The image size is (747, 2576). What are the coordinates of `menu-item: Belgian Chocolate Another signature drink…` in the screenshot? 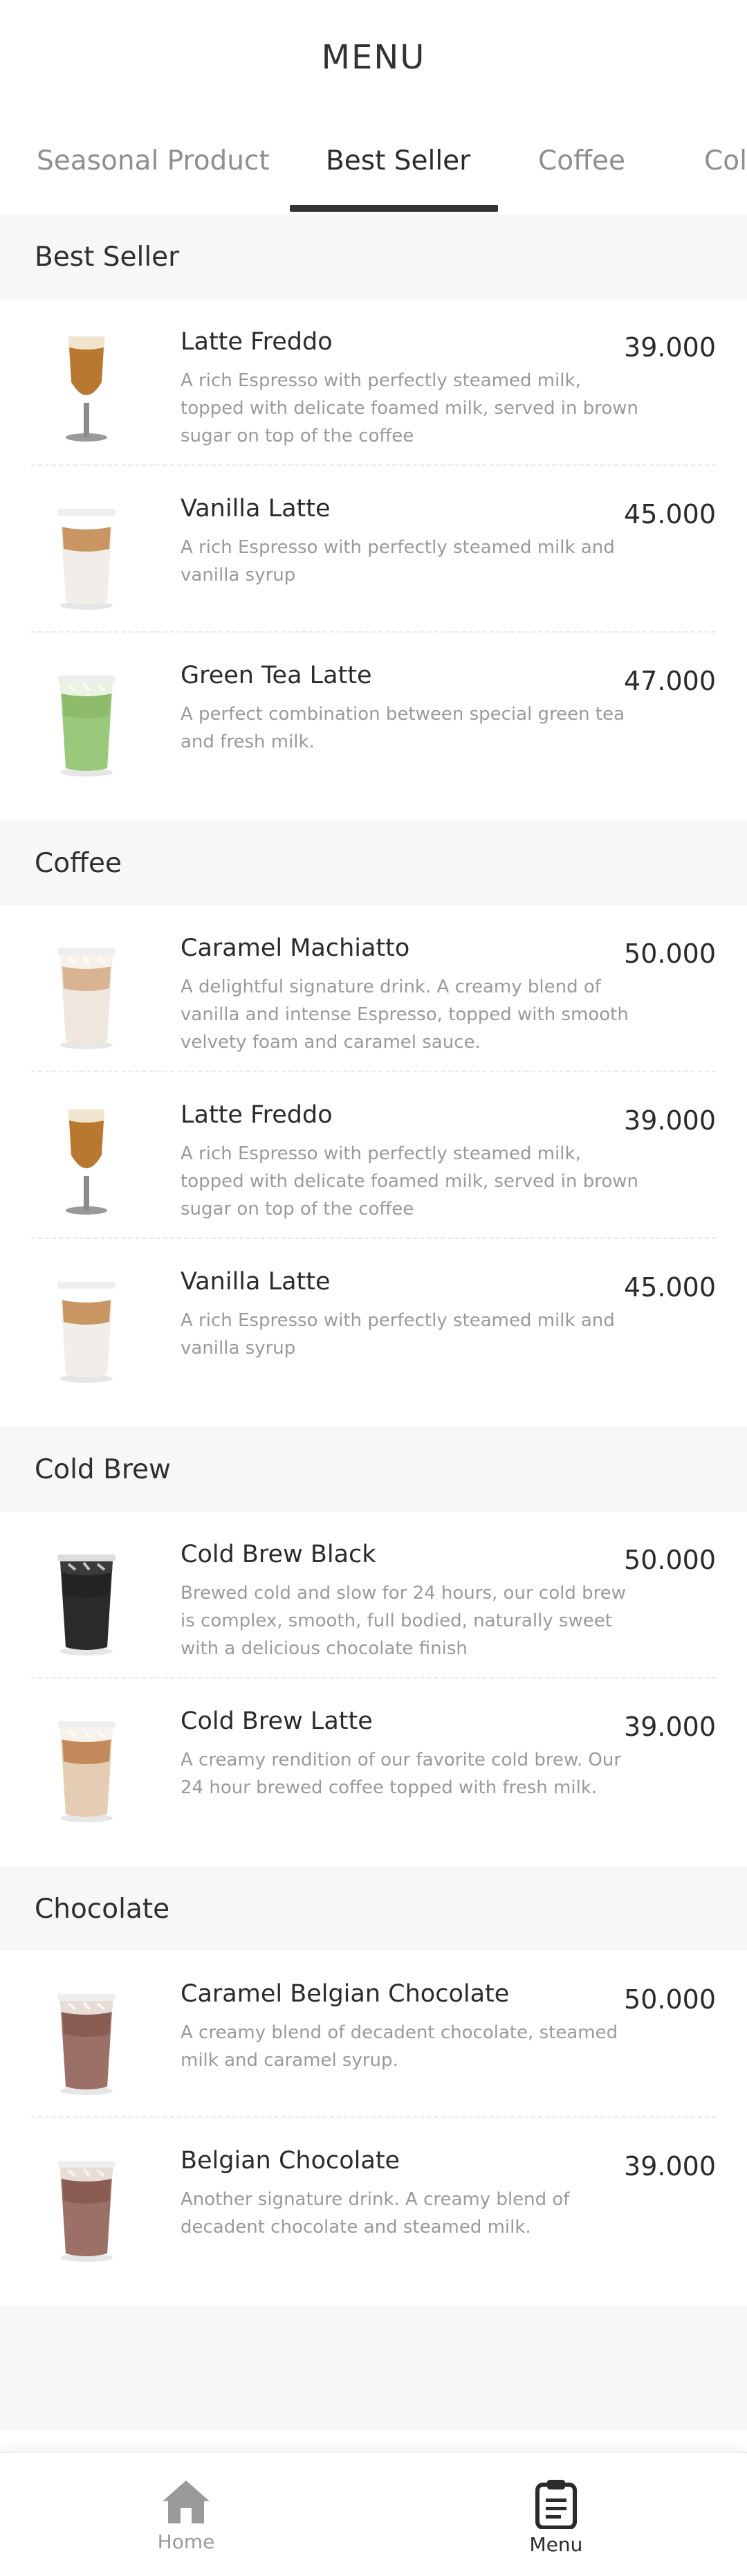 It's located at (373, 2212).